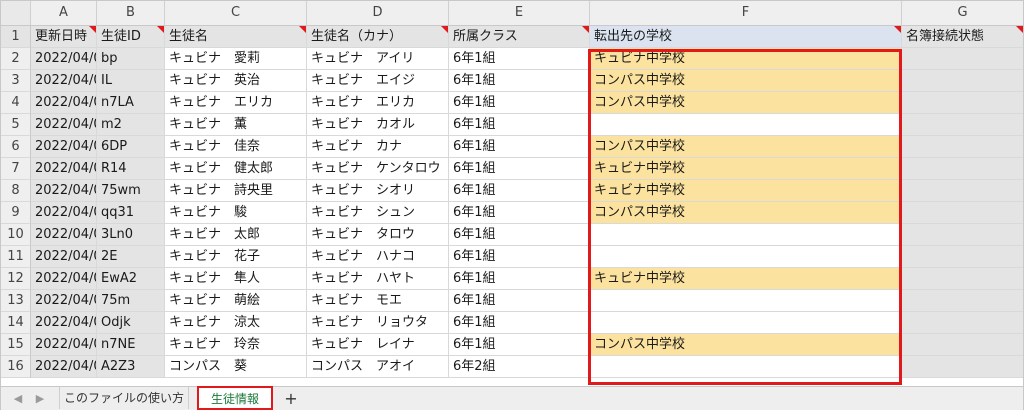  Describe the element at coordinates (378, 279) in the screenshot. I see `cell-student-kana: キュビナ ハヤト` at that location.